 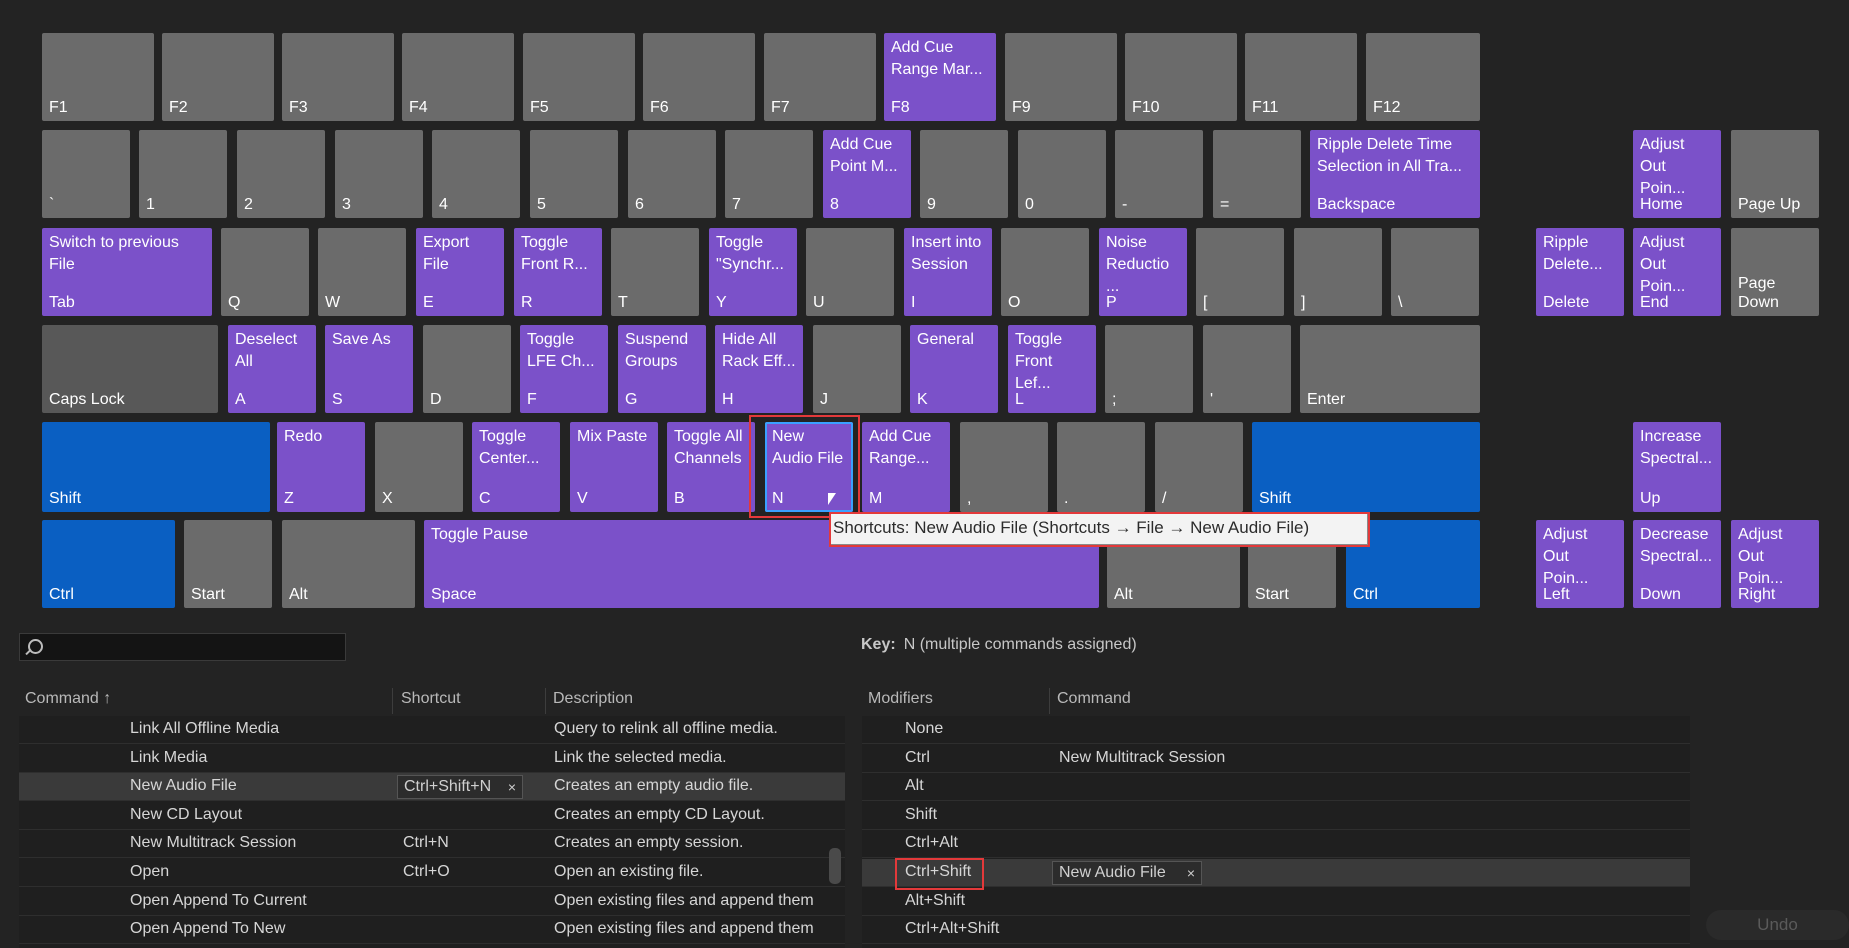 What do you see at coordinates (183, 174) in the screenshot?
I see `key-k1: 1` at bounding box center [183, 174].